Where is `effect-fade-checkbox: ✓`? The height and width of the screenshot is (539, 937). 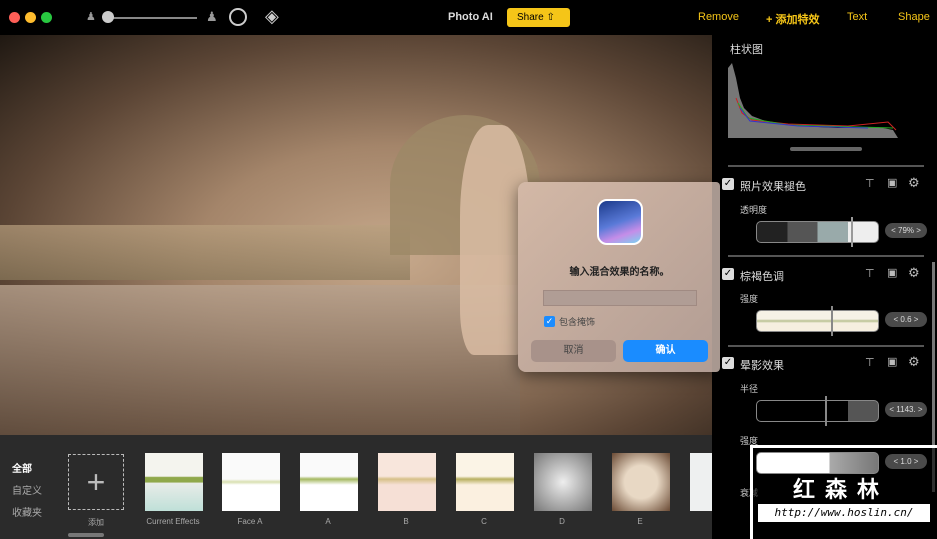 effect-fade-checkbox: ✓ is located at coordinates (728, 184).